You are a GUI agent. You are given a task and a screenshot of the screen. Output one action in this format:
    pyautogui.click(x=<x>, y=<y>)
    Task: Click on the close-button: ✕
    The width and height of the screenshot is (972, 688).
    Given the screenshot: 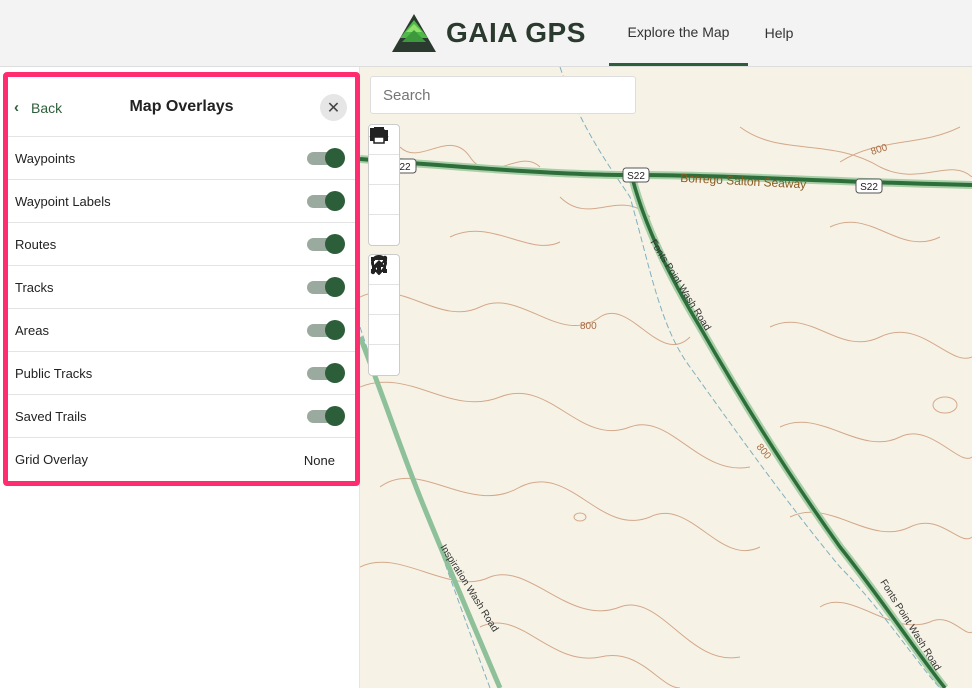 What is the action you would take?
    pyautogui.click(x=333, y=107)
    